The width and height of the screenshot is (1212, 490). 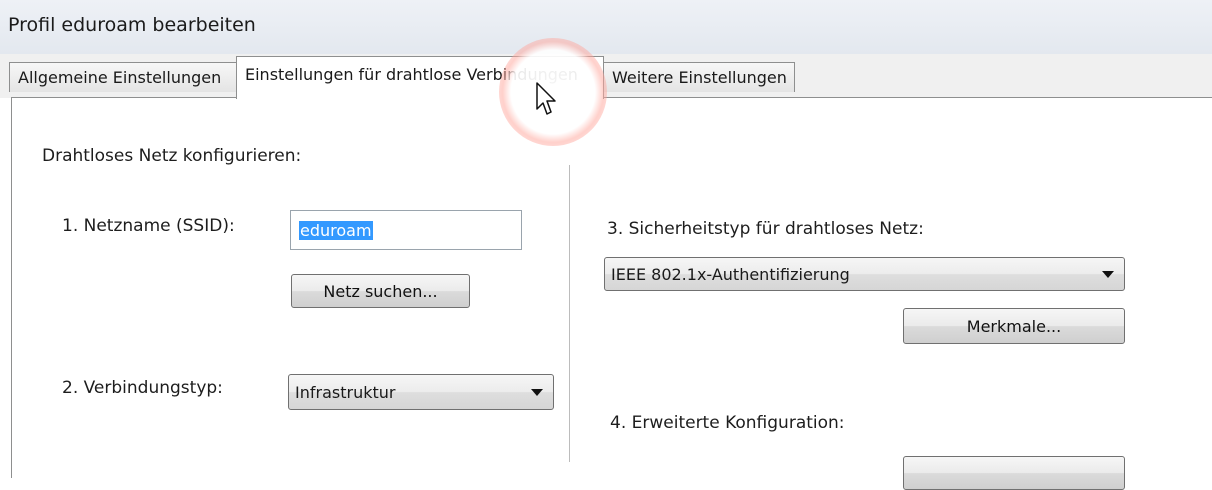 What do you see at coordinates (730, 274) in the screenshot?
I see `security-type-value: IEEE 802.1x-Authentifizierung` at bounding box center [730, 274].